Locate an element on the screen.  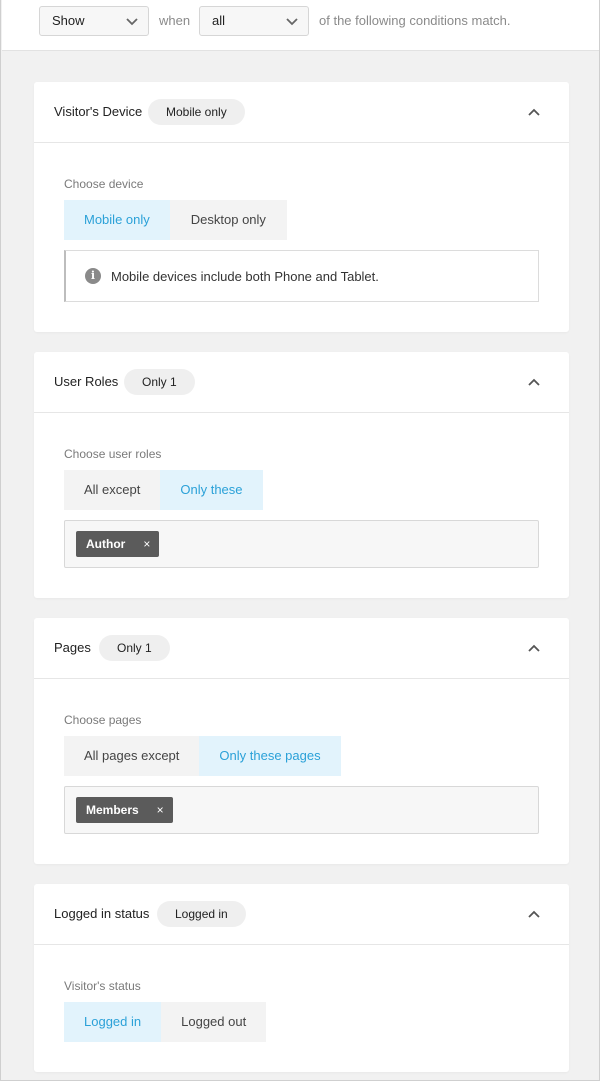
device-toggle: Mobile only Desktop only is located at coordinates (175, 220).